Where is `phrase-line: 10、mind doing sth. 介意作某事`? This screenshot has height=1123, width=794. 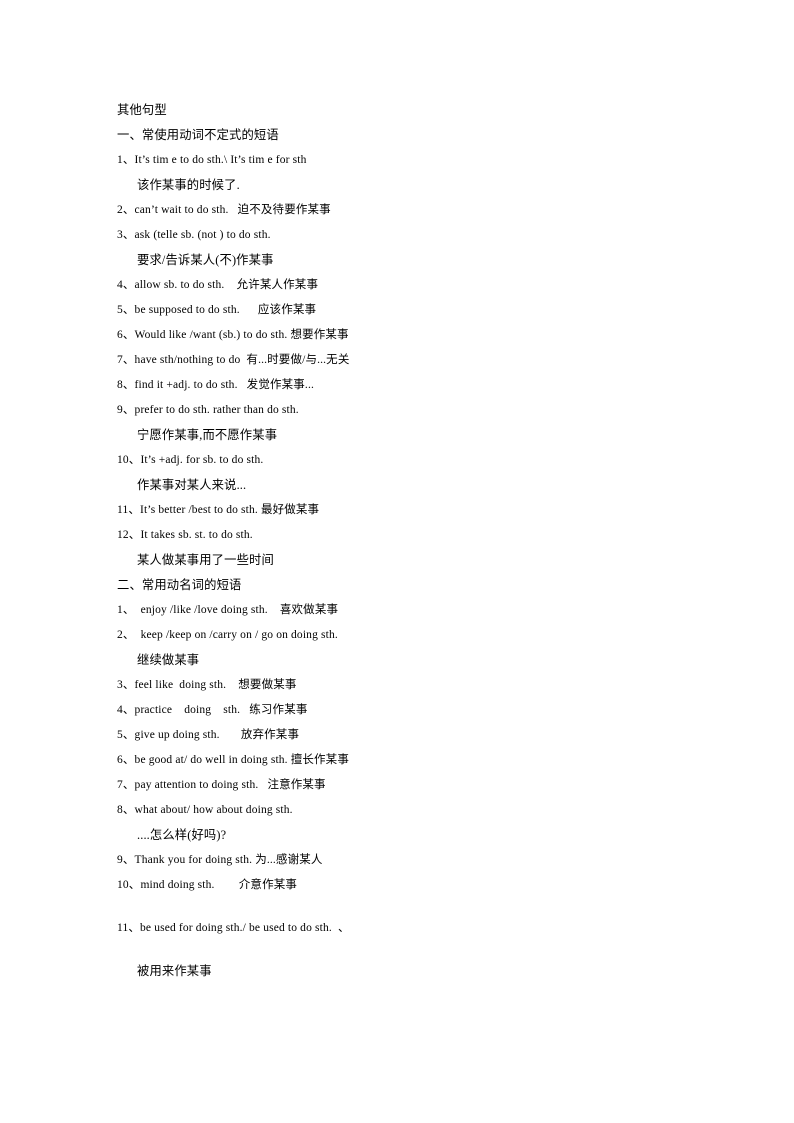
phrase-line: 10、mind doing sth. 介意作某事 is located at coordinates (207, 885).